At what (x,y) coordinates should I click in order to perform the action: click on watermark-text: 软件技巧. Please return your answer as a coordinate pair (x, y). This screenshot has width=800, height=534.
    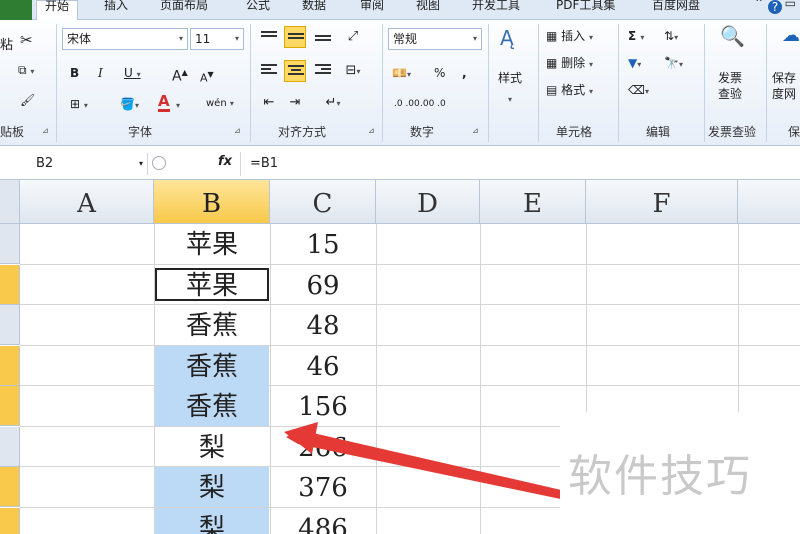
    Looking at the image, I should click on (660, 476).